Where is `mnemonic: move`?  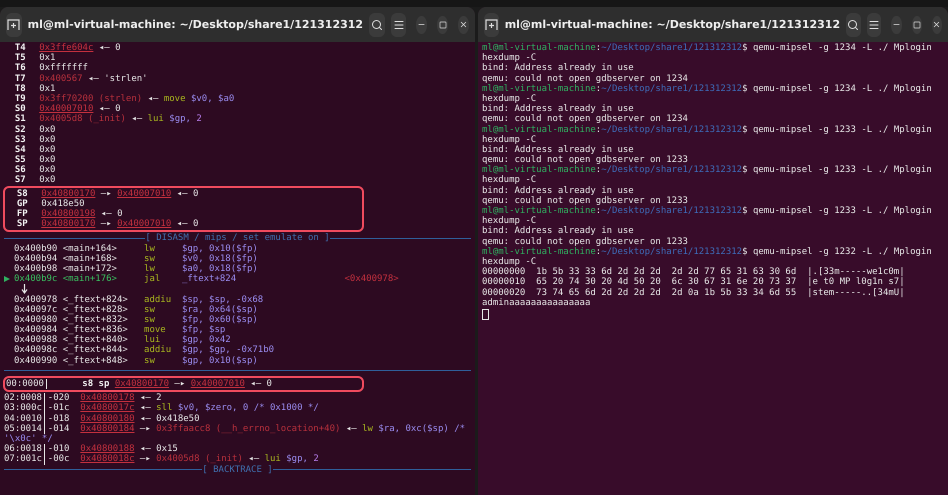 mnemonic: move is located at coordinates (155, 330).